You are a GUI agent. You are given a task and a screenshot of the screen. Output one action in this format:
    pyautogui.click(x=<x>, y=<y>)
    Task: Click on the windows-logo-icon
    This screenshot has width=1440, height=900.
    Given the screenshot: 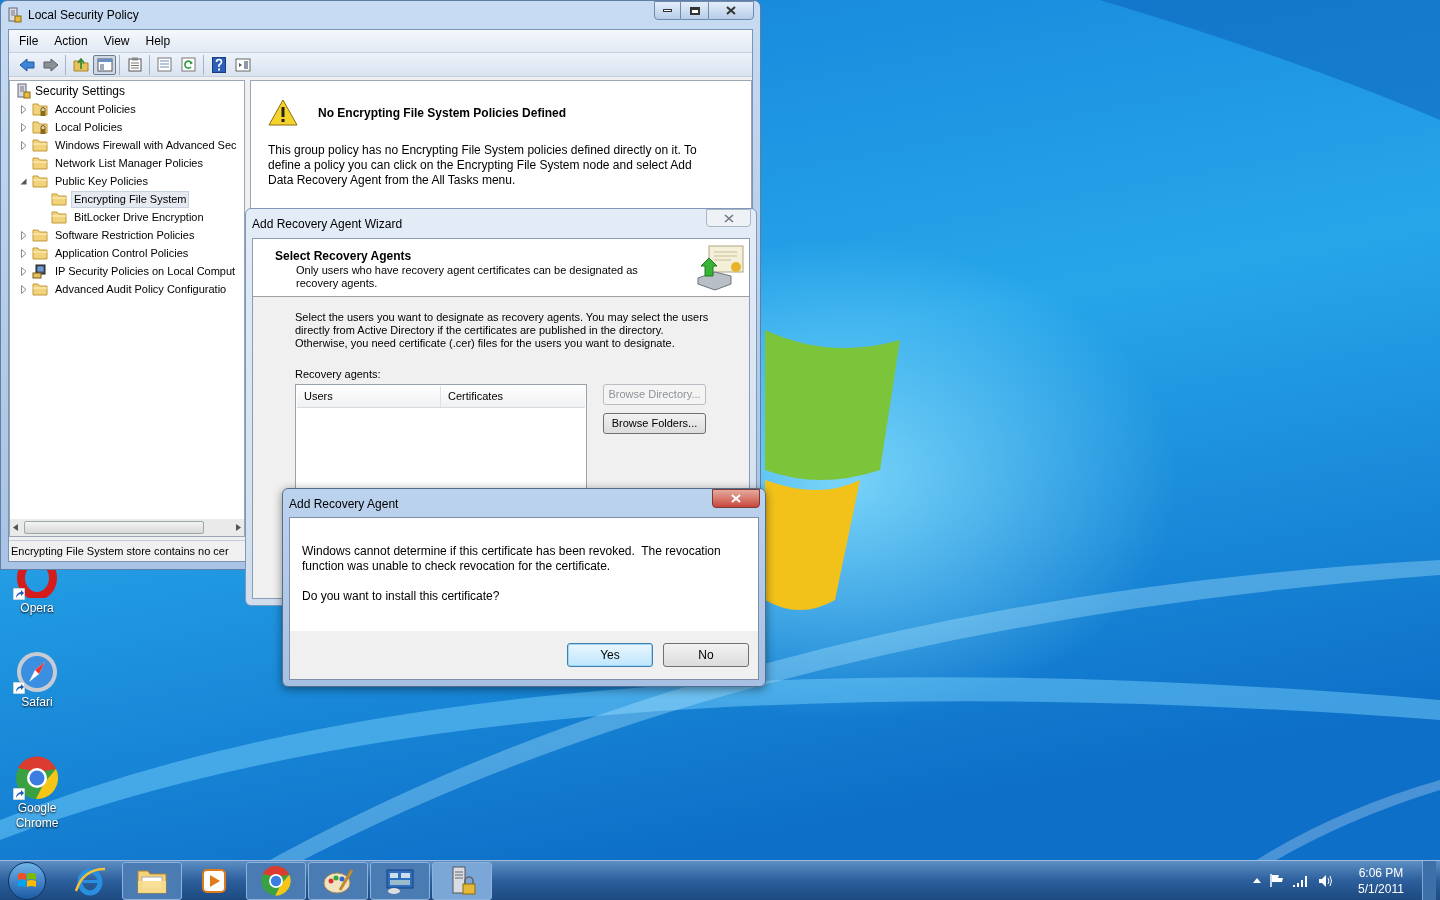 What is the action you would take?
    pyautogui.click(x=27, y=880)
    